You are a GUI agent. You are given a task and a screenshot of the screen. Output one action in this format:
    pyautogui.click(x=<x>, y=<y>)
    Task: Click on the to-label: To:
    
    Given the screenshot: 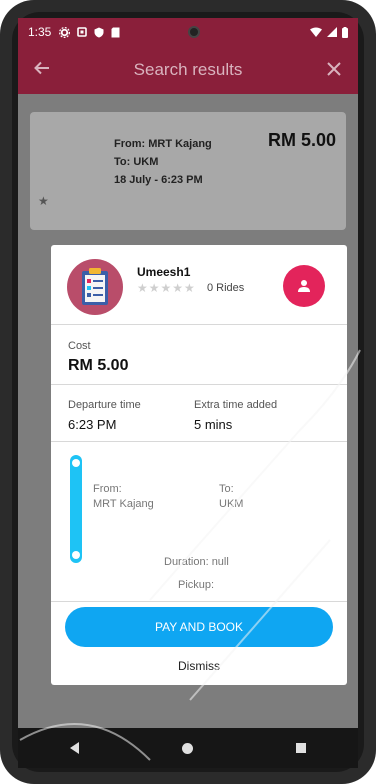 What is the action you would take?
    pyautogui.click(x=226, y=489)
    